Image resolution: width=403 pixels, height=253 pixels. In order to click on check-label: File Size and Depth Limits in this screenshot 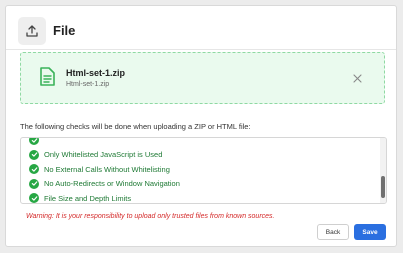, I will do `click(88, 198)`.